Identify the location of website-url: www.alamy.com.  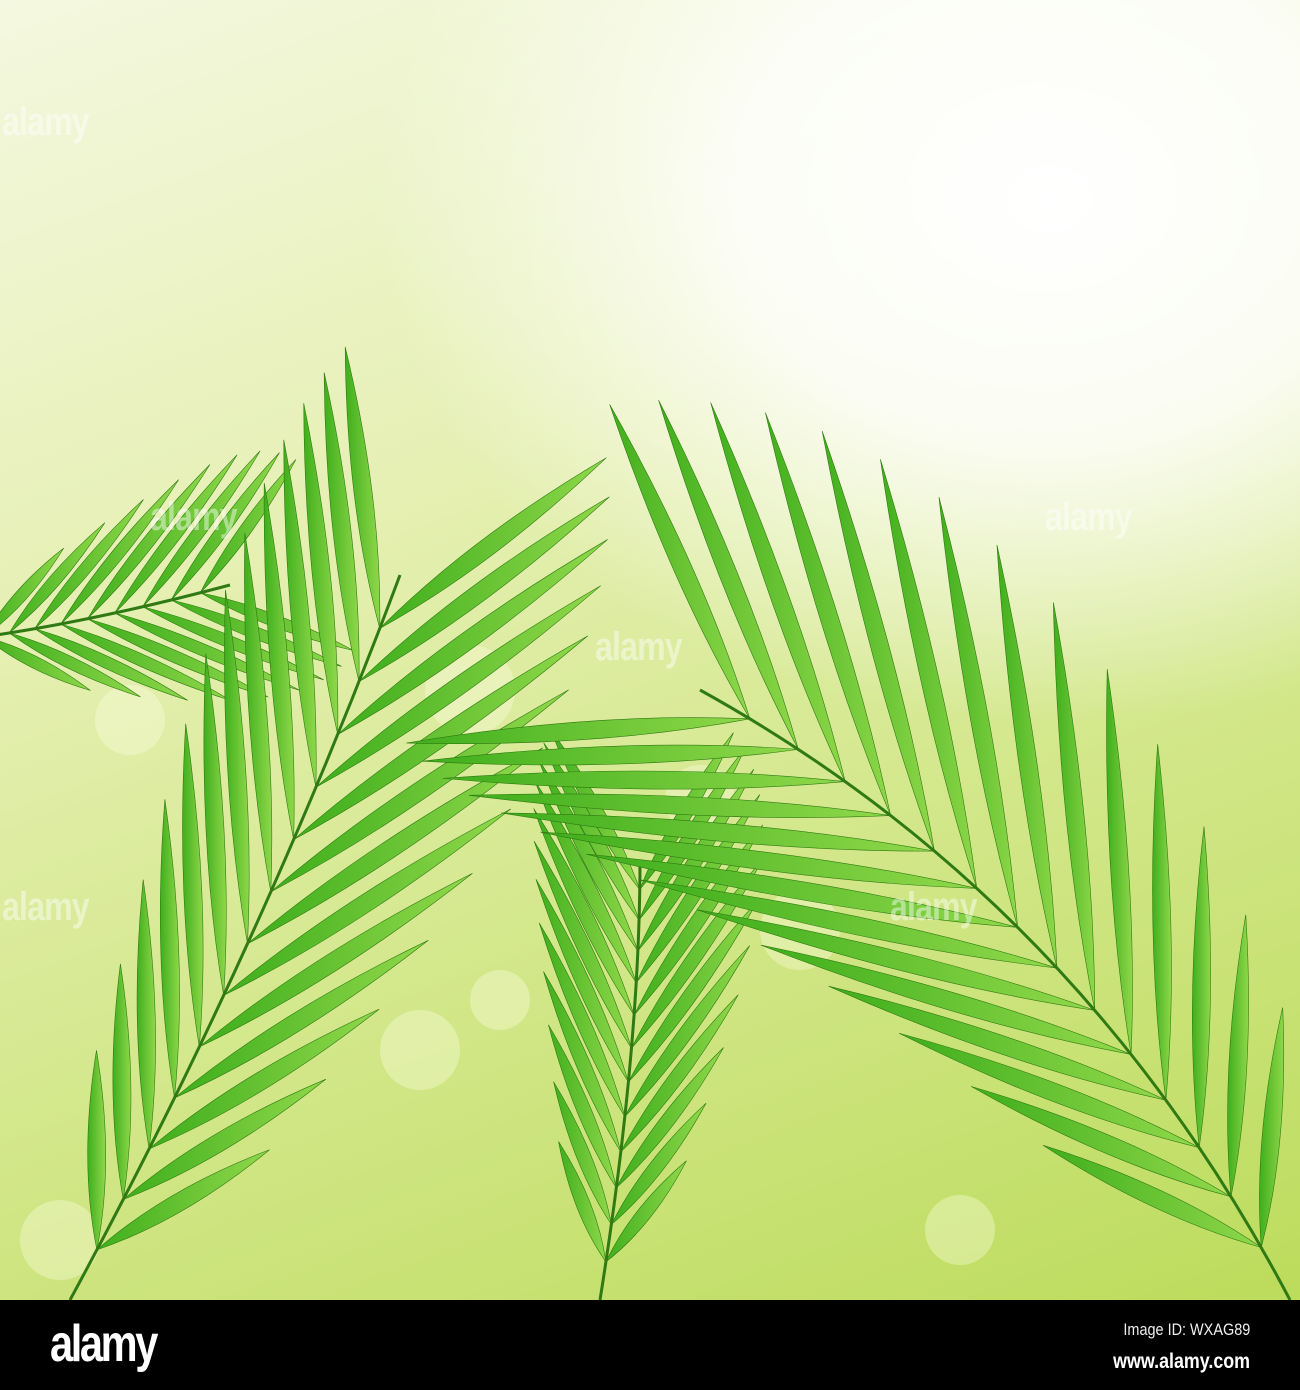
(1181, 1361).